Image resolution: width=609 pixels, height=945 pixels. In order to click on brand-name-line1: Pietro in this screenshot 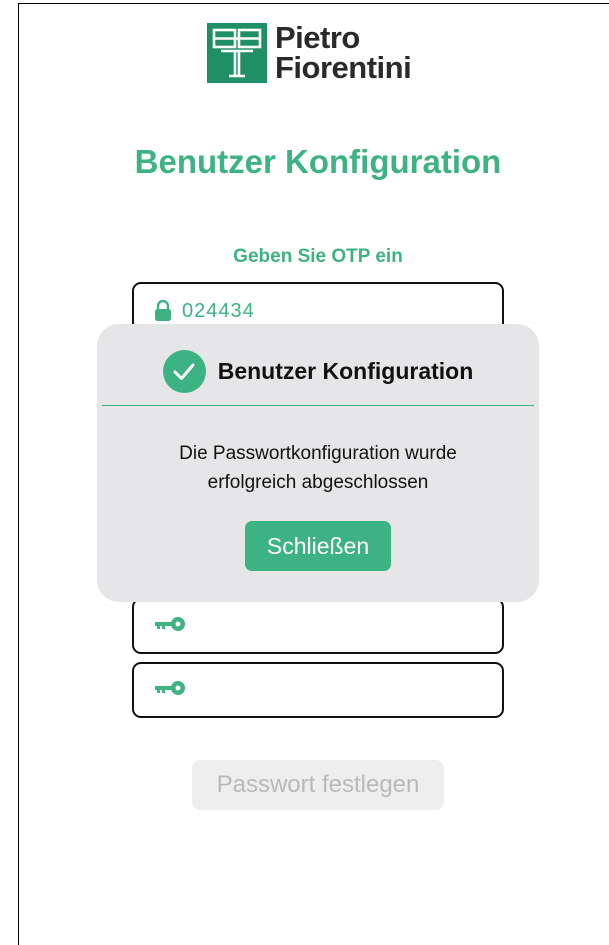, I will do `click(317, 37)`.